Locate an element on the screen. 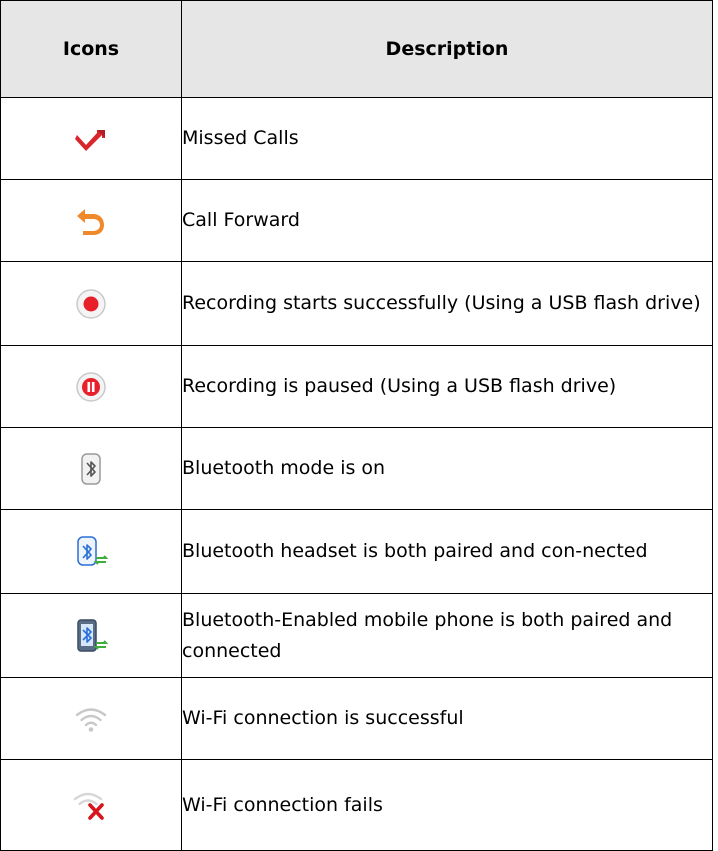 The image size is (718, 851). table-header-row: Icons Description is located at coordinates (356, 49).